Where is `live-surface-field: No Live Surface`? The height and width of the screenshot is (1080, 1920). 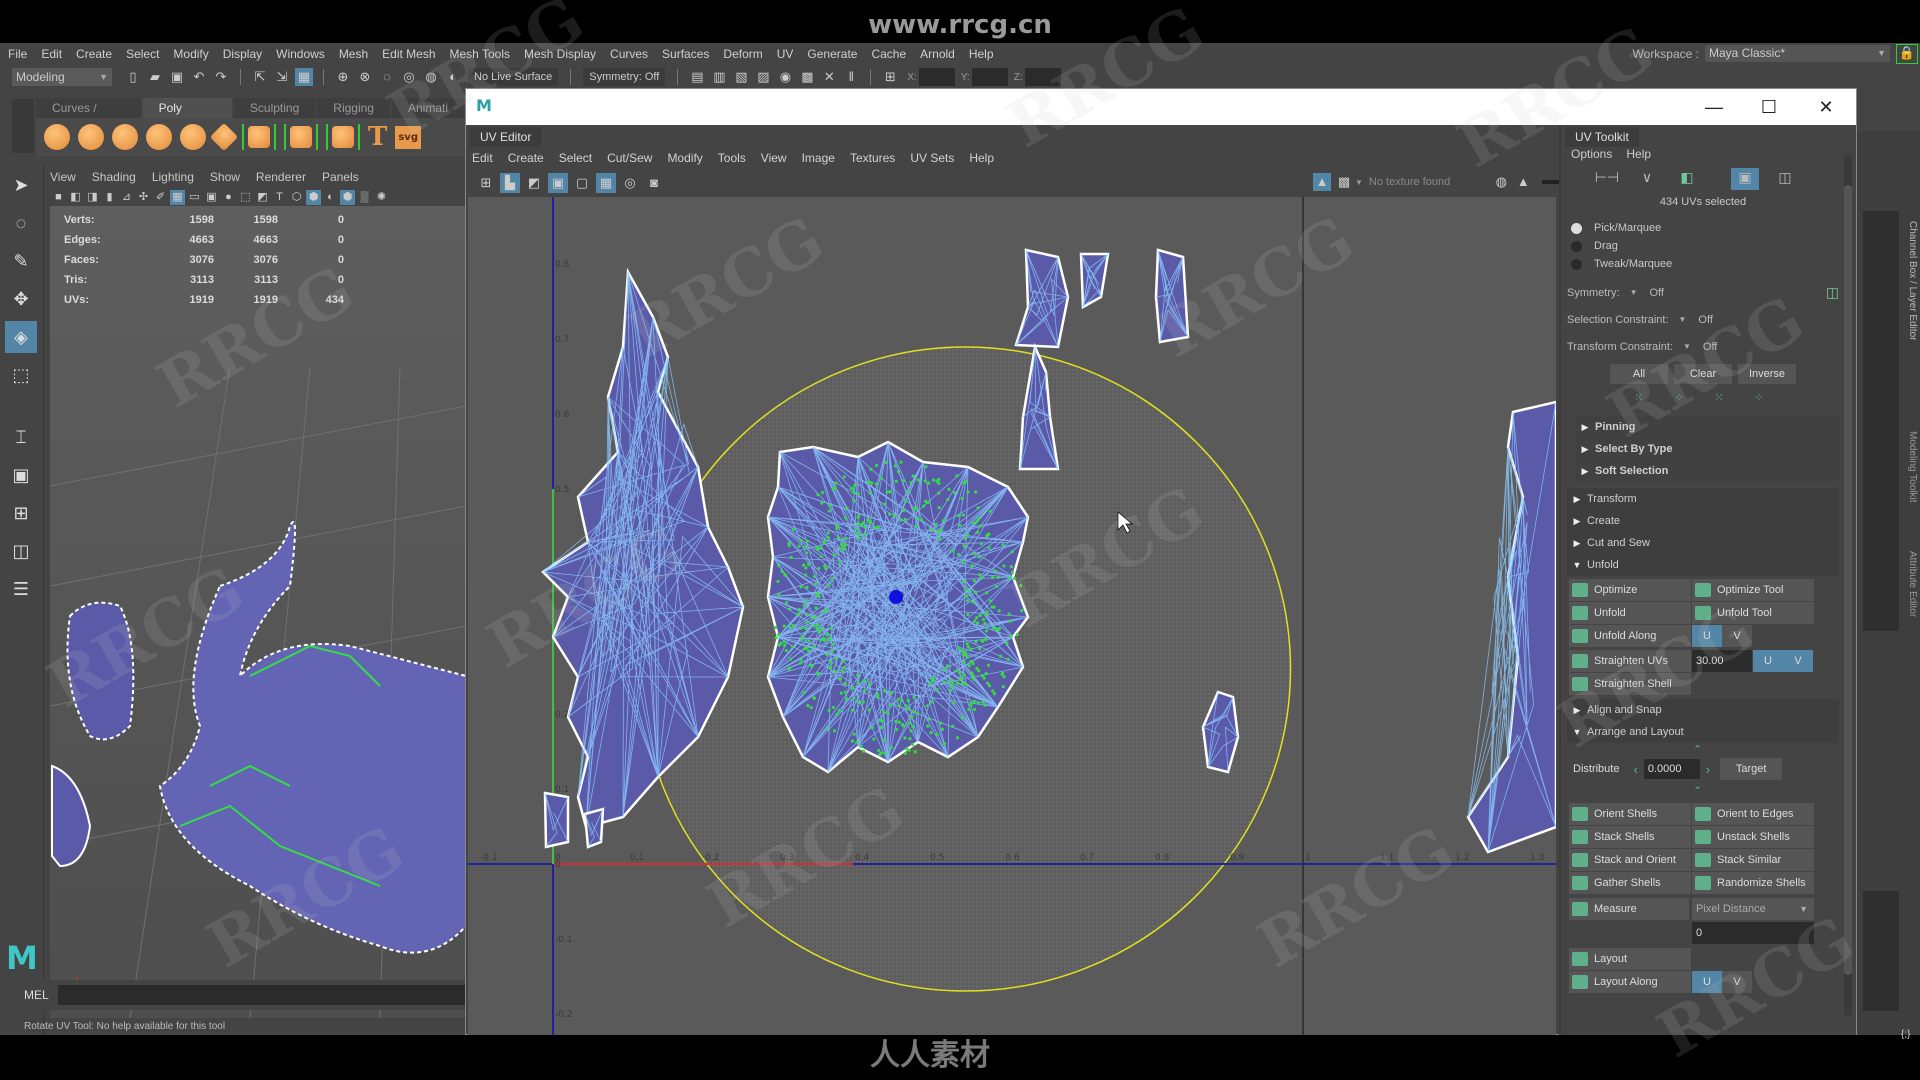
live-surface-field: No Live Surface is located at coordinates (513, 77).